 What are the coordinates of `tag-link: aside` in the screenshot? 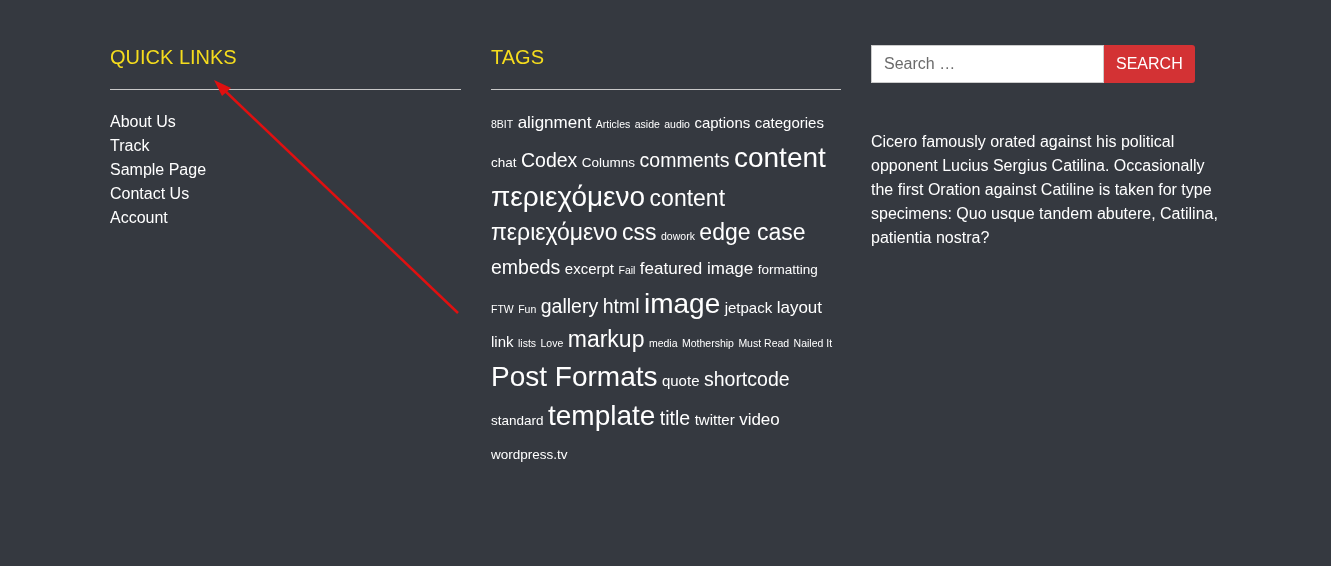 It's located at (647, 124).